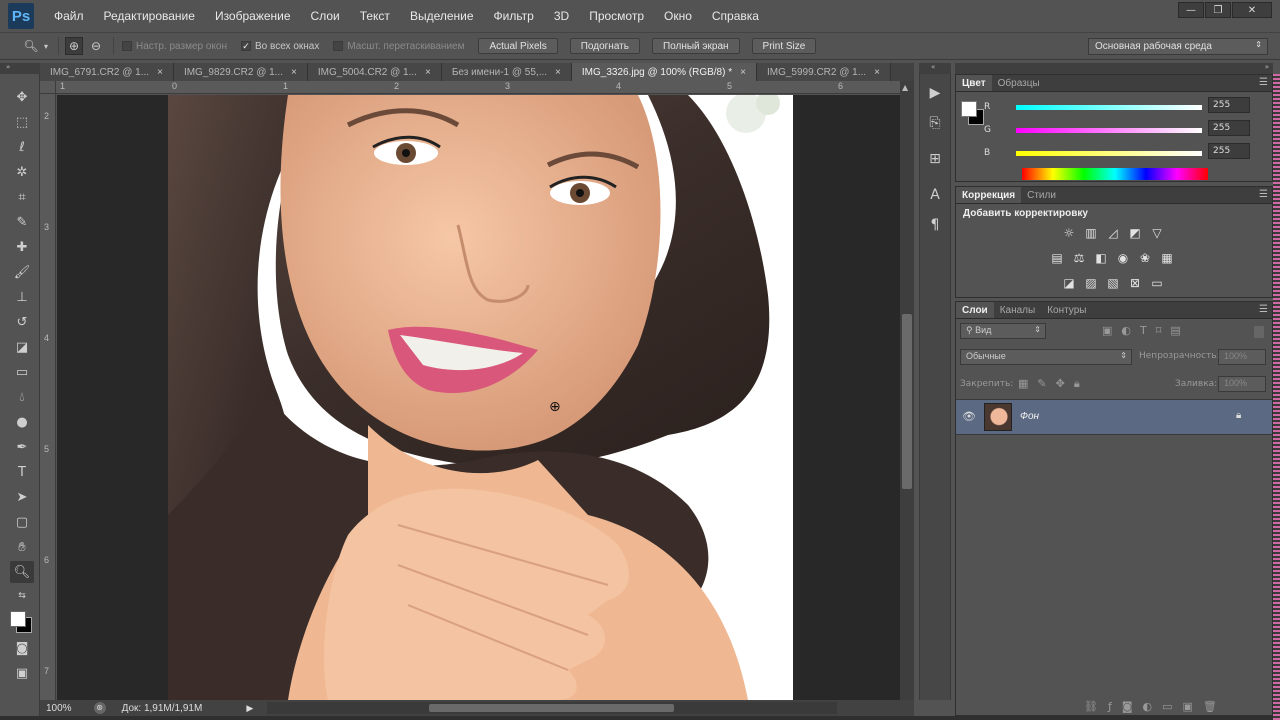  I want to click on menu-type: Текст, so click(375, 16).